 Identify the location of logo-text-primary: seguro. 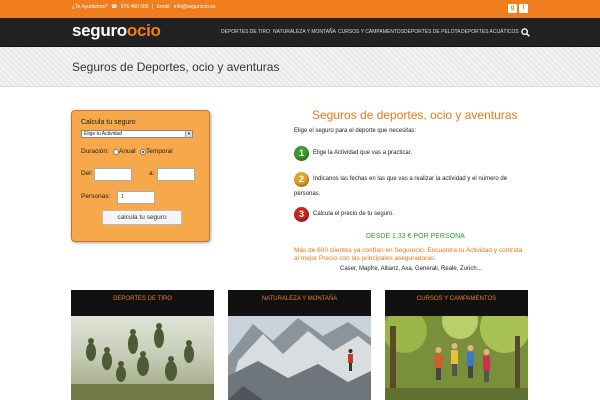
(99, 30).